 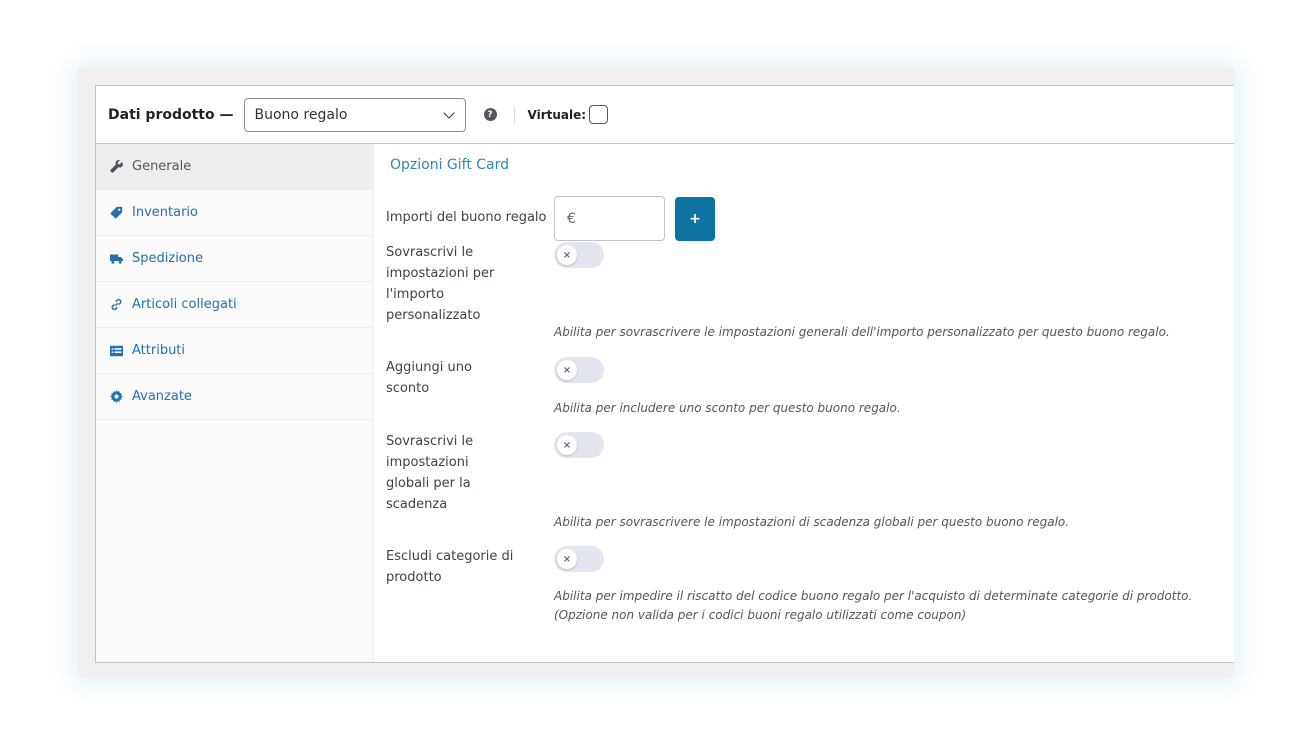 I want to click on virtual-label: Virtuale:, so click(x=557, y=114).